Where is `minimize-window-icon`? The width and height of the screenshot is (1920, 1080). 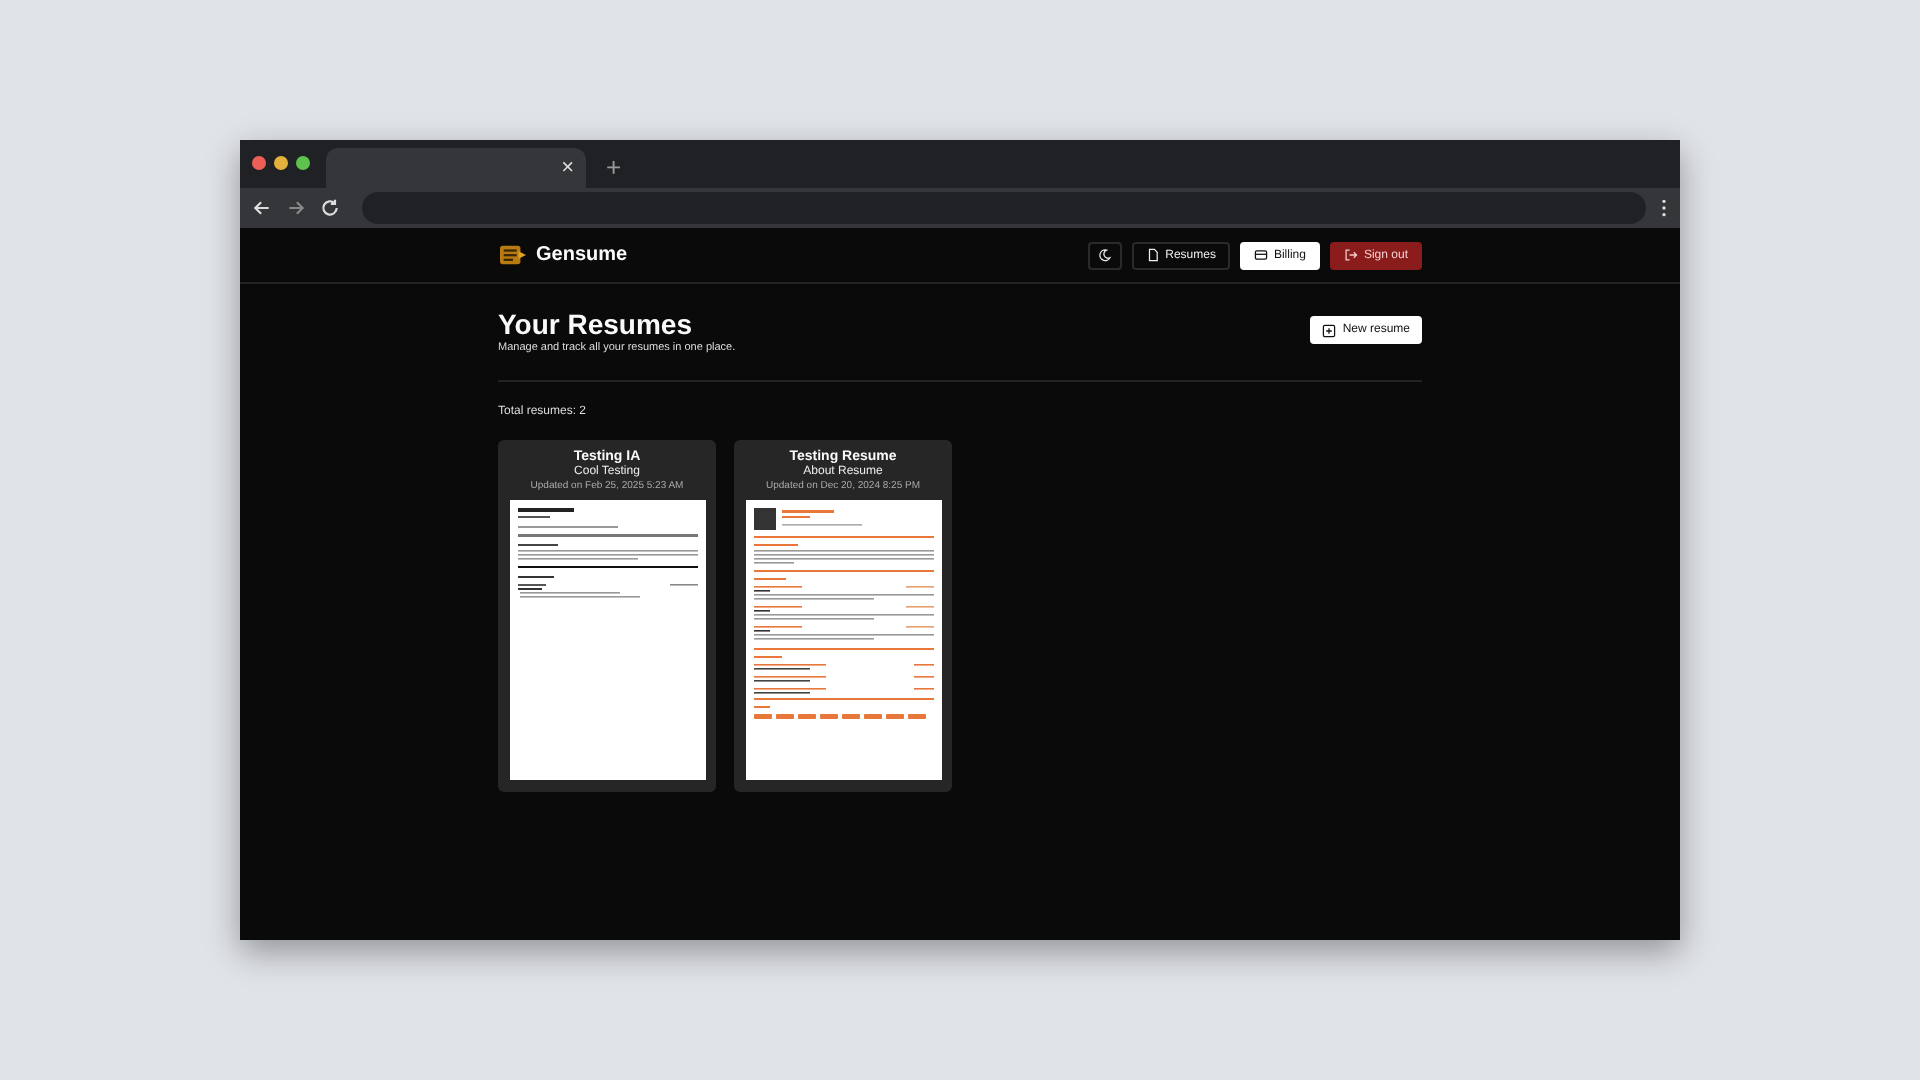 minimize-window-icon is located at coordinates (281, 163).